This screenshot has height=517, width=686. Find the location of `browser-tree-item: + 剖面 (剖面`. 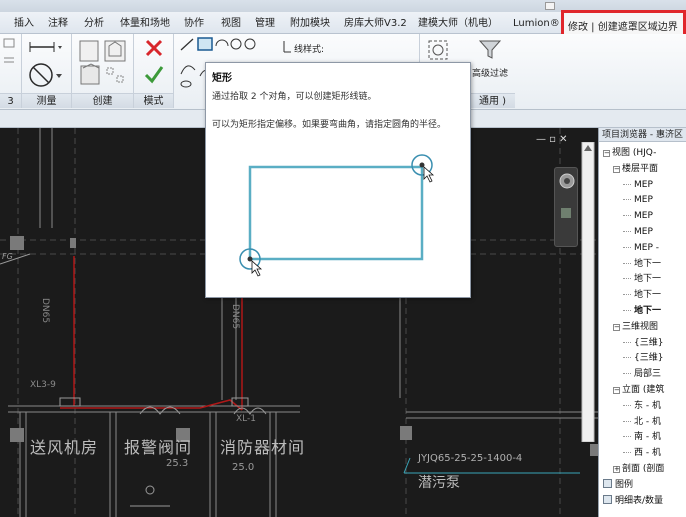

browser-tree-item: + 剖面 (剖面 is located at coordinates (638, 469).